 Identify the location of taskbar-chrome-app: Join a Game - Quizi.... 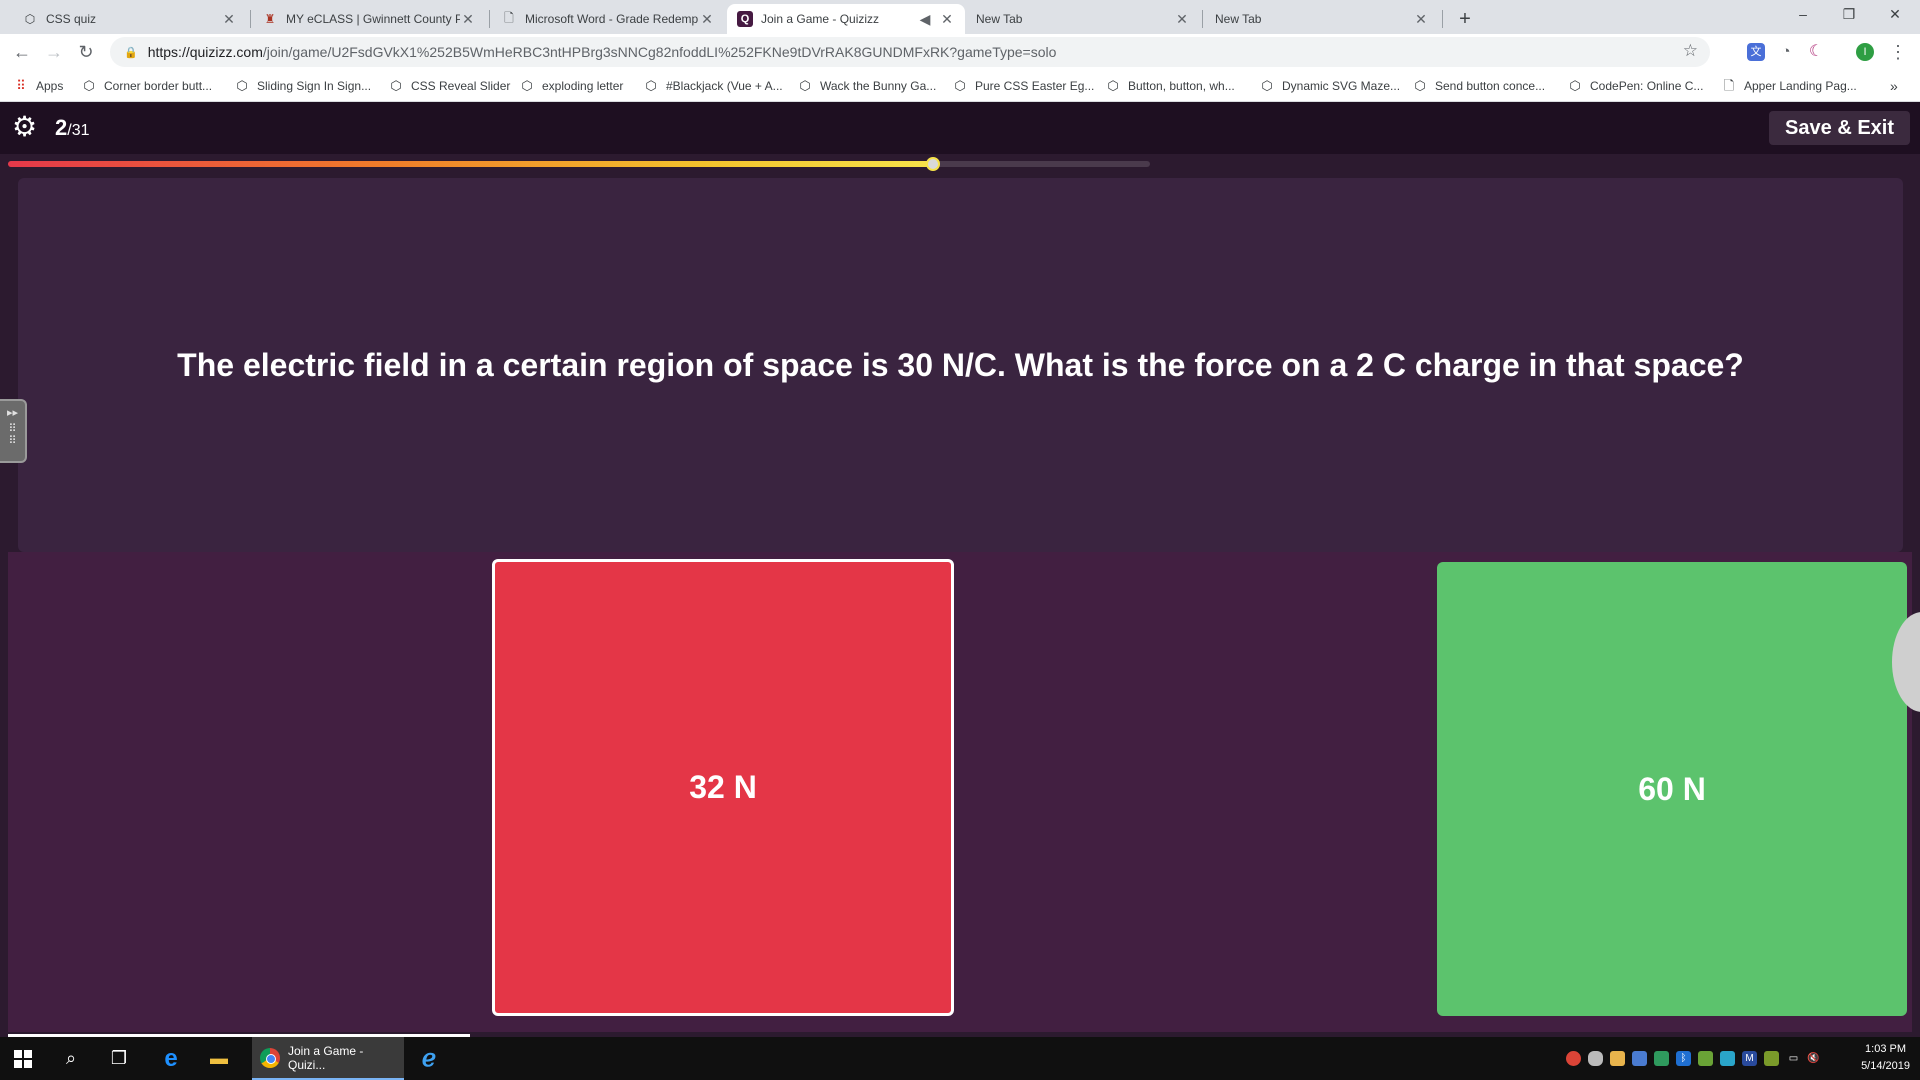
(328, 1058).